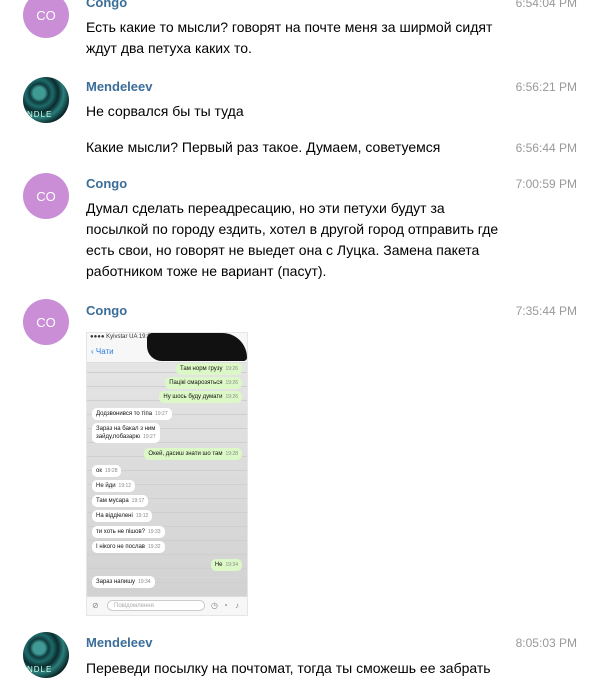  I want to click on phone-bubble: Зараз напишу 19:34, so click(123, 582).